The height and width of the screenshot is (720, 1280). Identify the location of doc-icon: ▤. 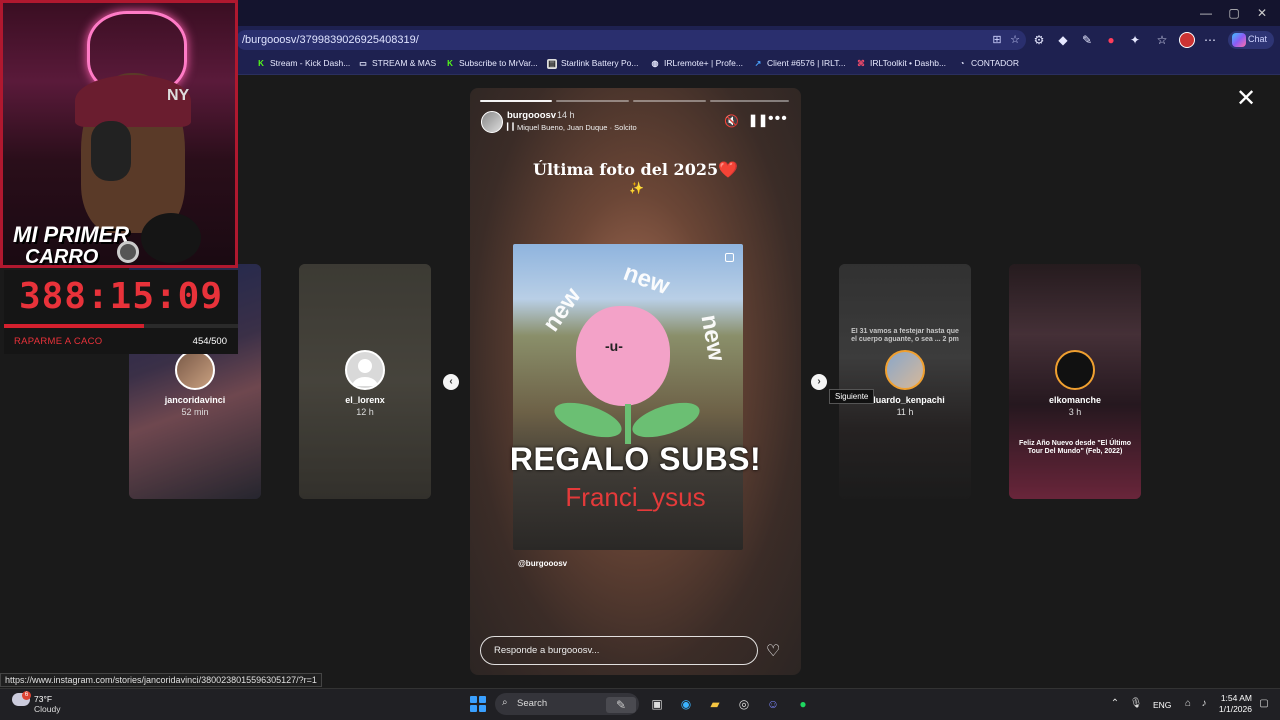
(552, 63).